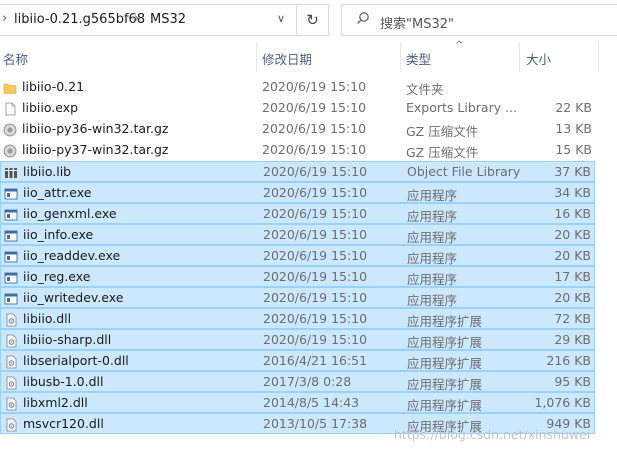 The image size is (617, 455). I want to click on archive-icon, so click(10, 129).